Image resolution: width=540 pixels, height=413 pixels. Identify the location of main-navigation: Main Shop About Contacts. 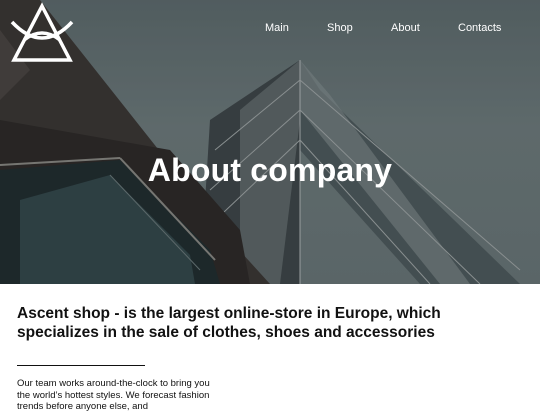
(270, 30).